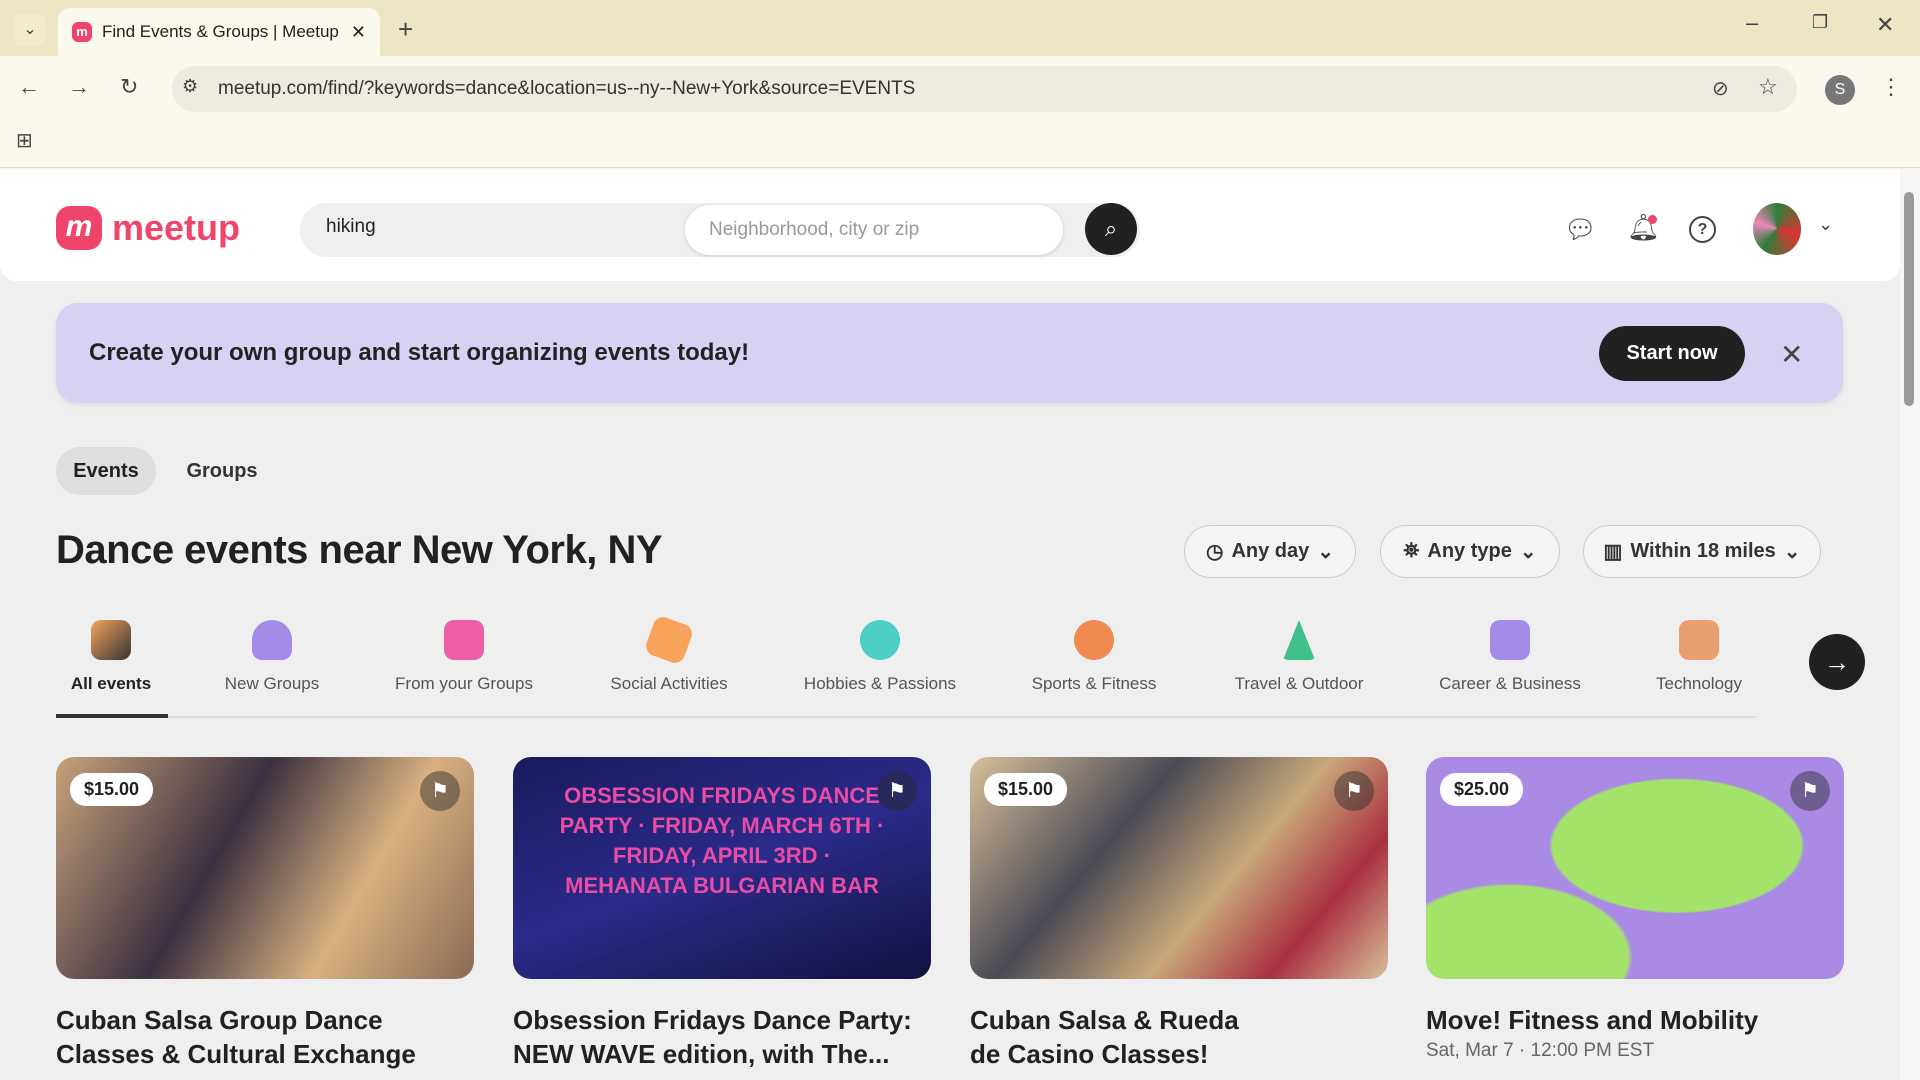  What do you see at coordinates (1540, 1050) in the screenshot?
I see `event-date: Sat, Mar 7 · 12:00 PM EST` at bounding box center [1540, 1050].